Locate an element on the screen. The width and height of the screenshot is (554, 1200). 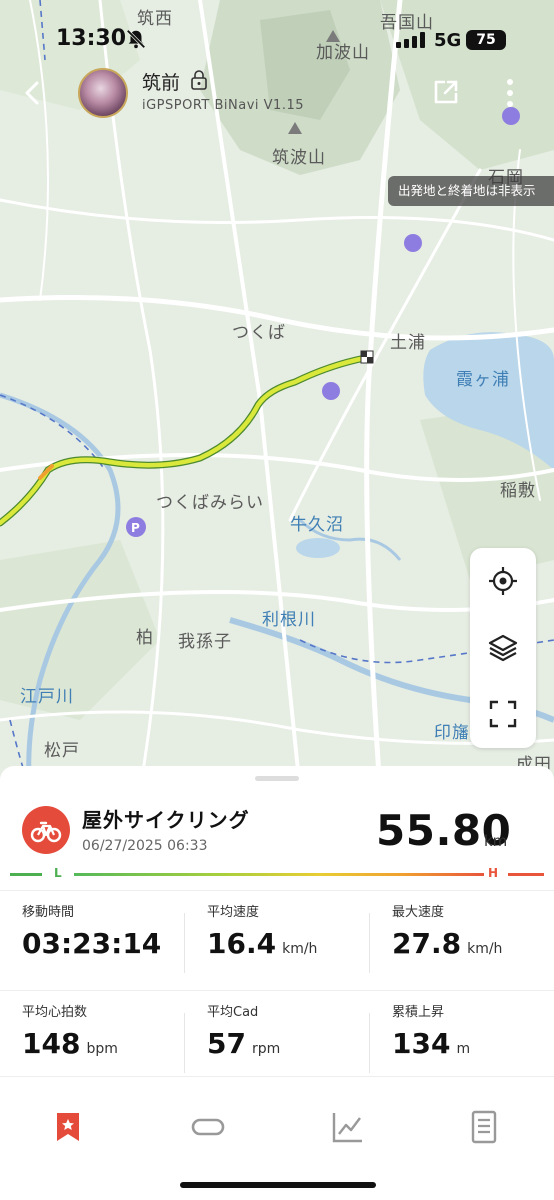
layers-icon is located at coordinates (503, 648).